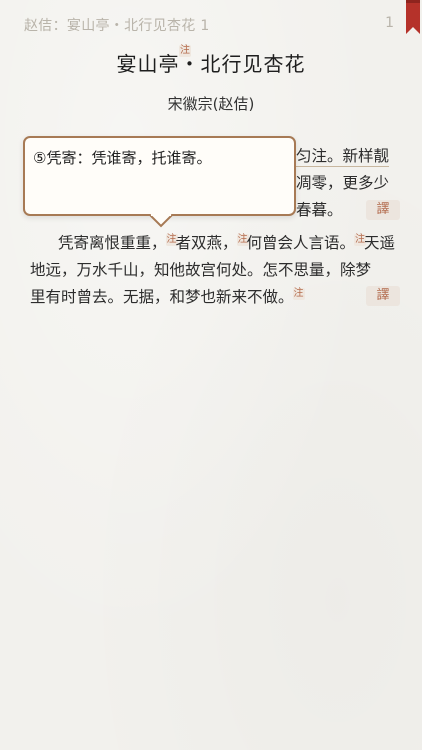 Image resolution: width=422 pixels, height=750 pixels. What do you see at coordinates (112, 243) in the screenshot?
I see `poem-line-4-segment-a: 凭寄离恨重重，` at bounding box center [112, 243].